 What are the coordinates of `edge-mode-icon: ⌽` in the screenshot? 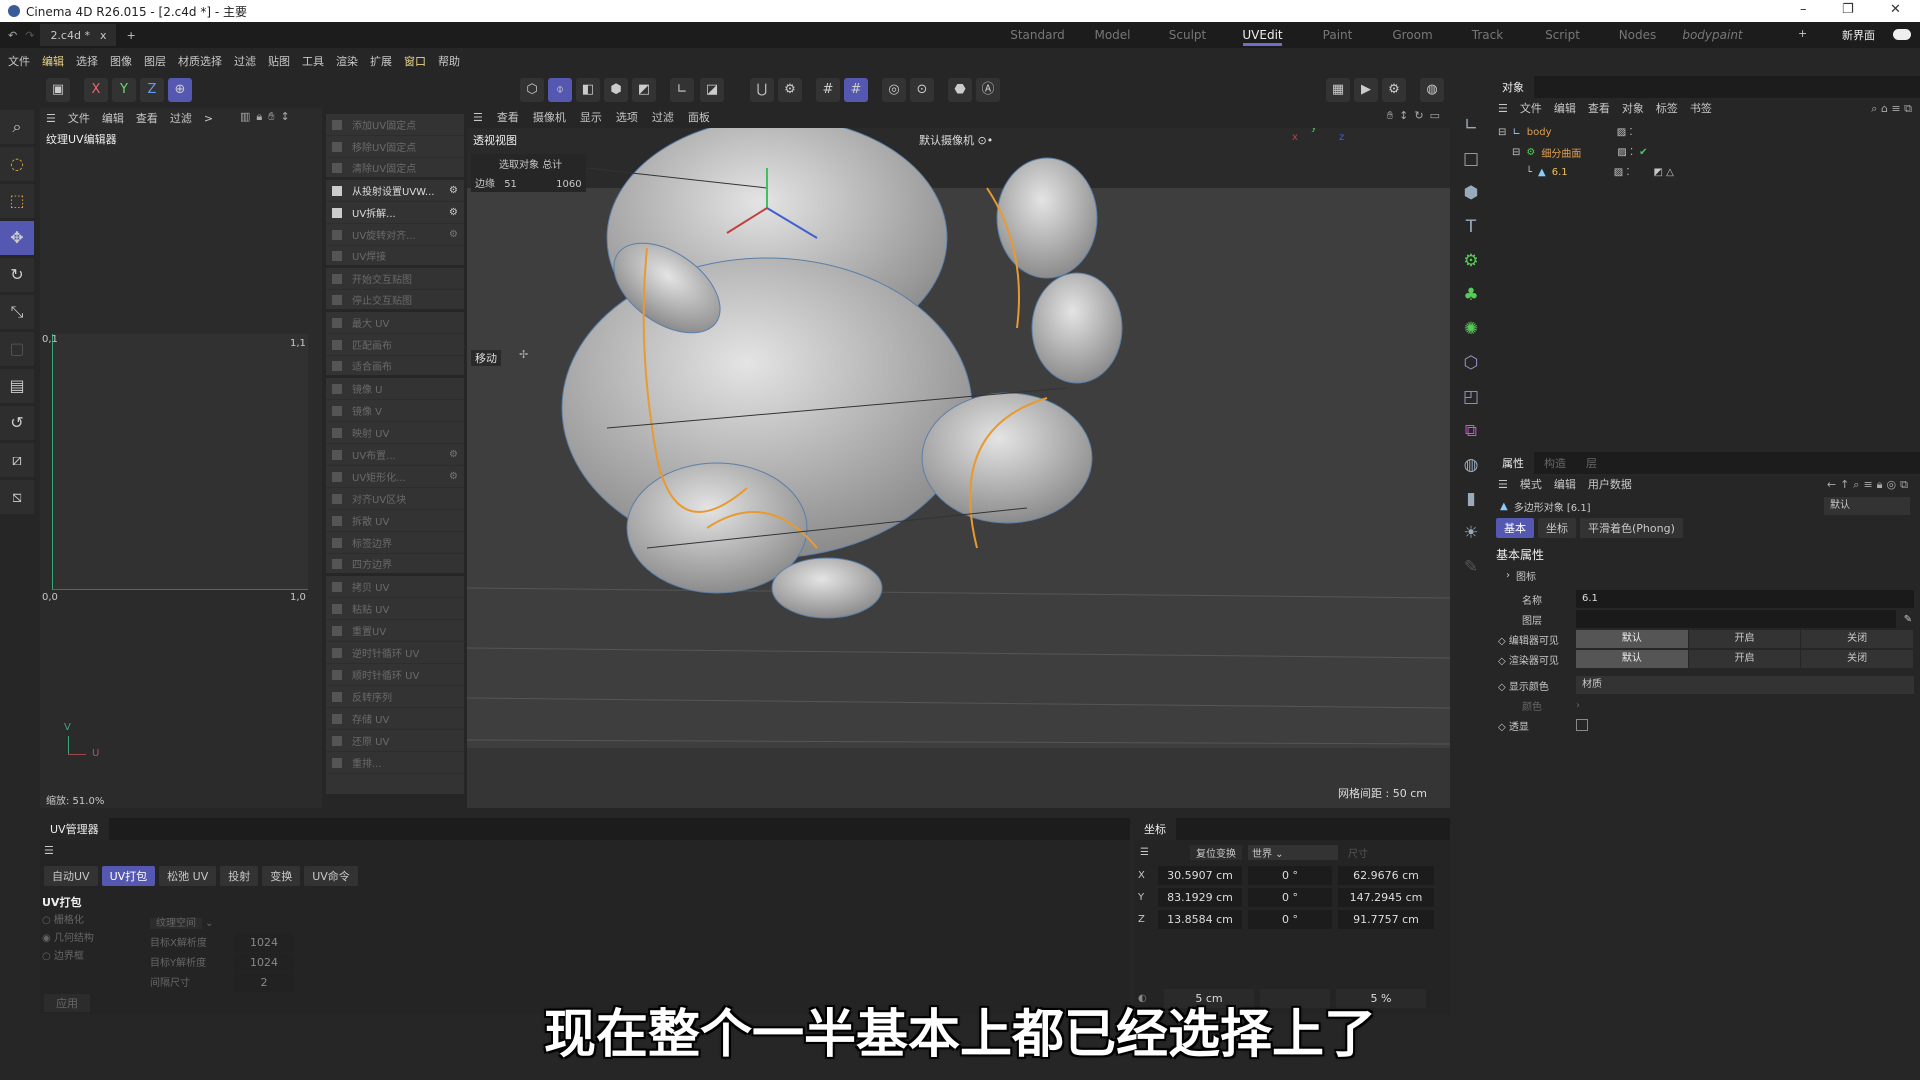 It's located at (560, 90).